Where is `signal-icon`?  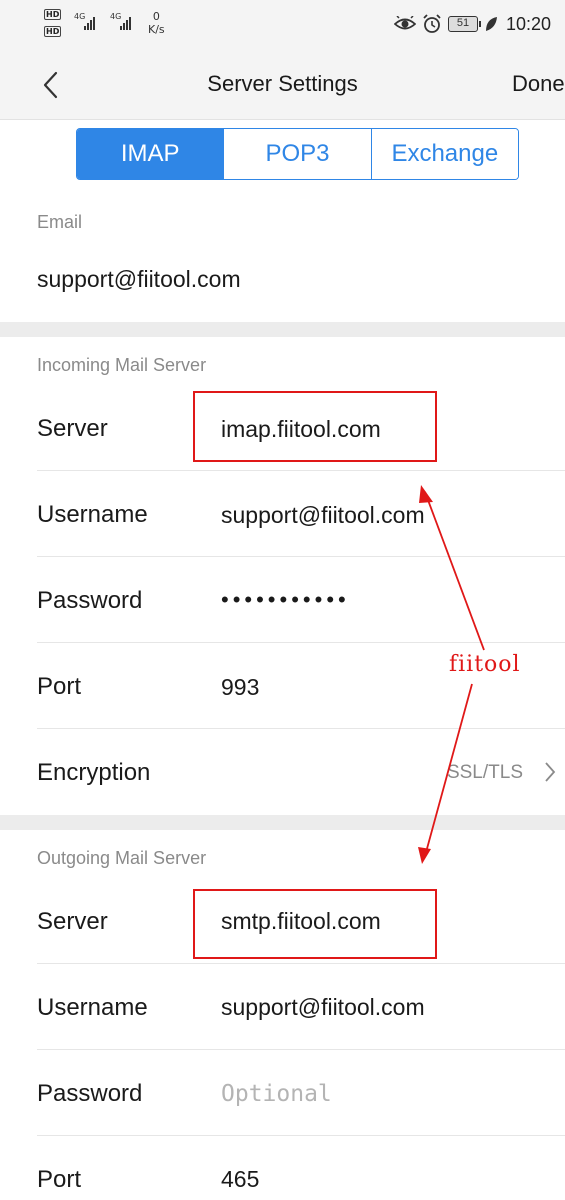 signal-icon is located at coordinates (89, 23).